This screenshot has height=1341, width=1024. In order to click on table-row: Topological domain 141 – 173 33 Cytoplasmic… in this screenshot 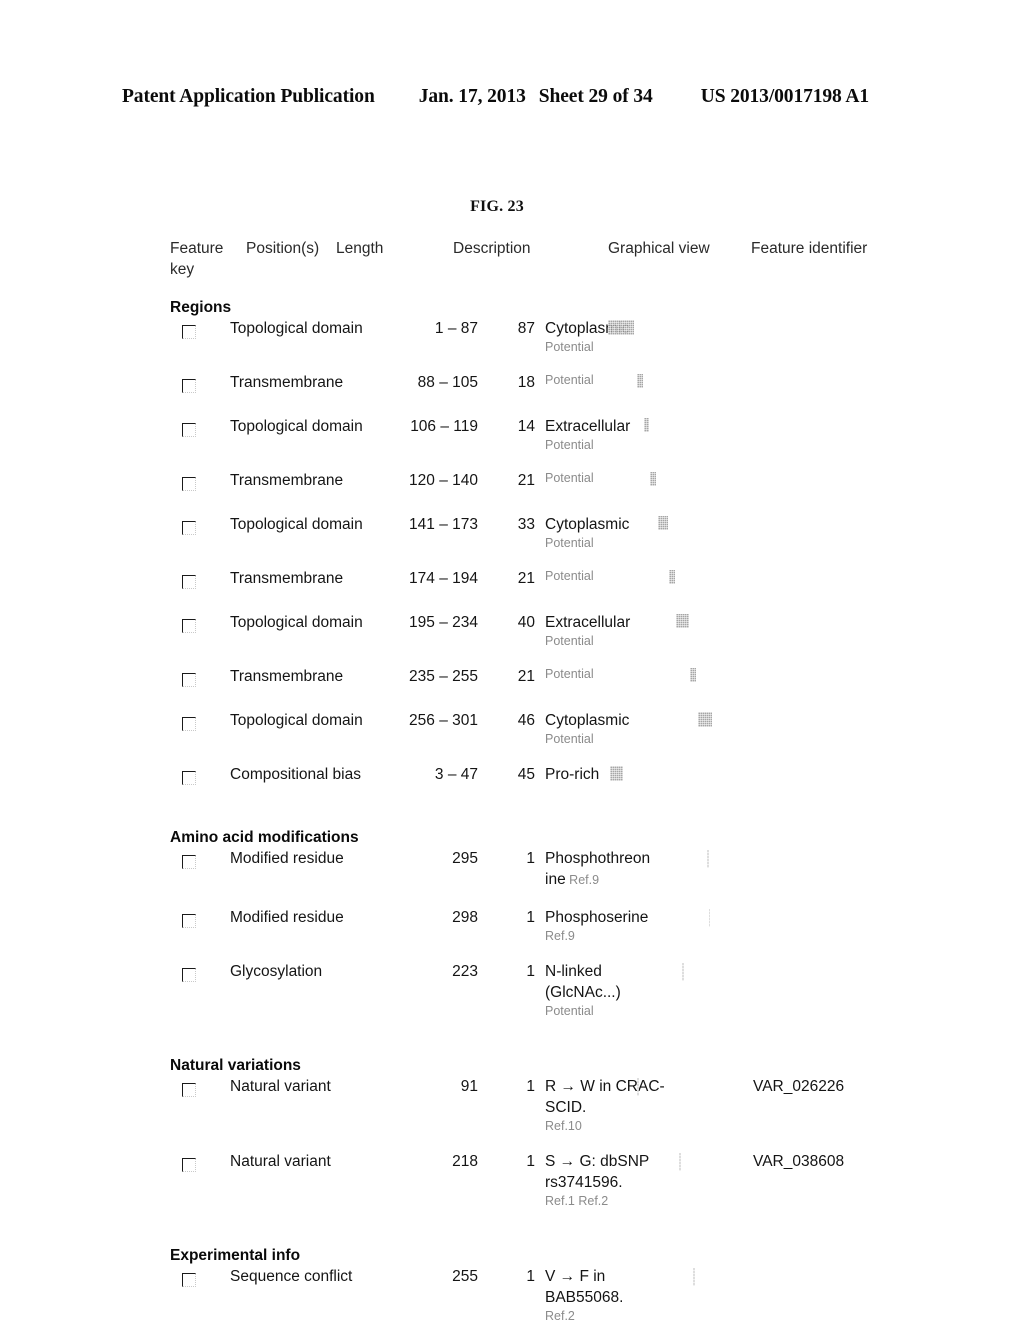, I will do `click(518, 541)`.